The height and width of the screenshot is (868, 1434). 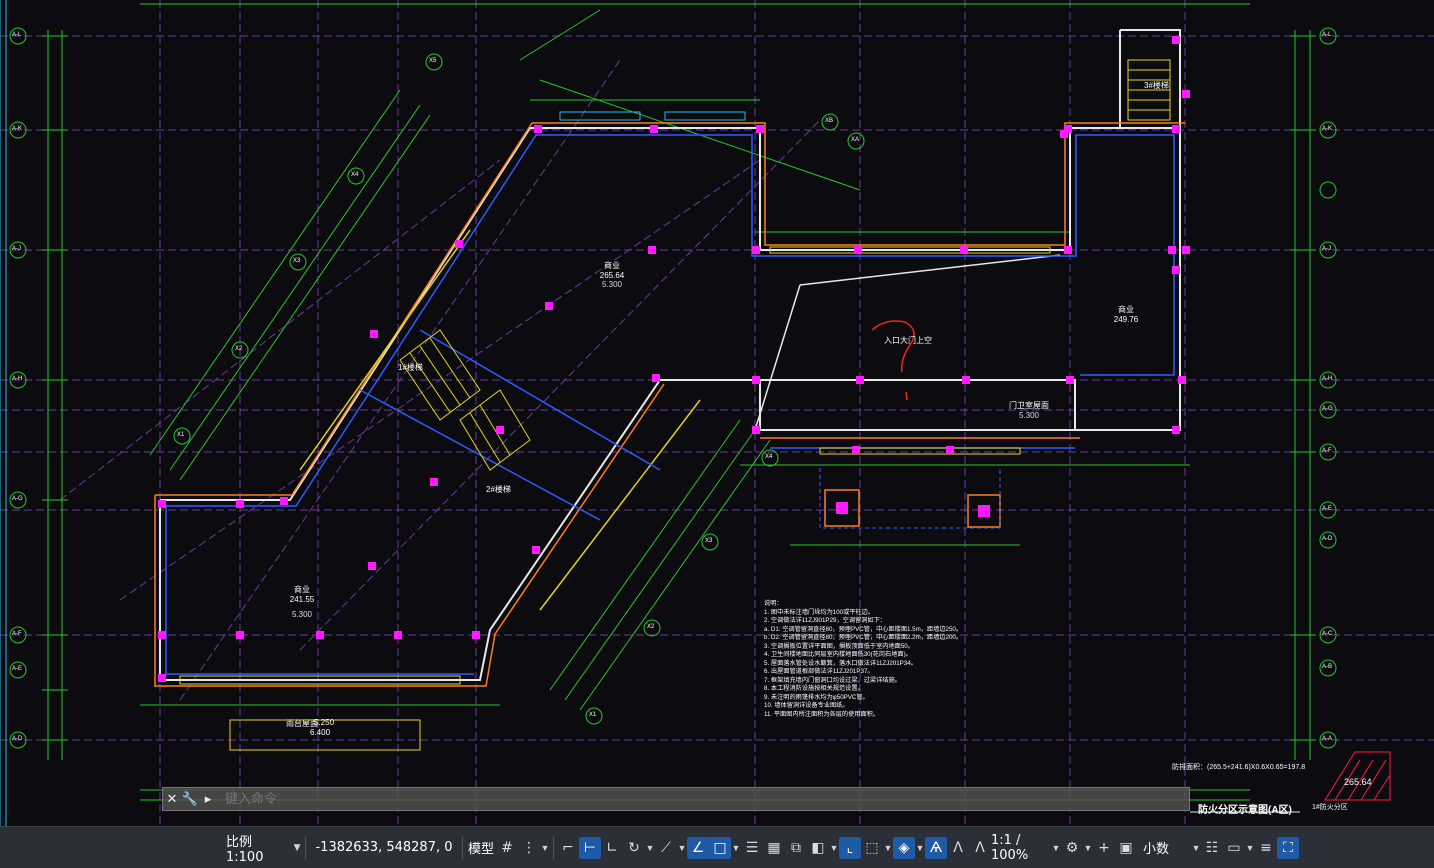 I want to click on scale-dropdown: 比例 1:100 ▼, so click(x=263, y=850).